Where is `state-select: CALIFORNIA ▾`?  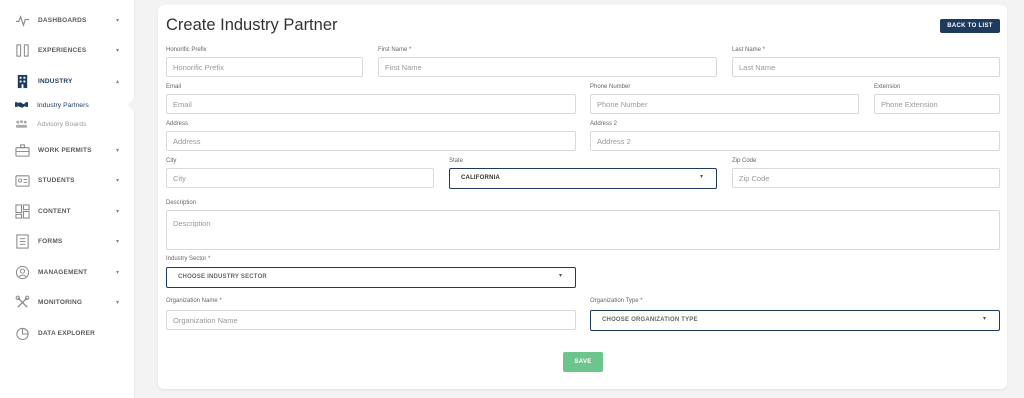
state-select: CALIFORNIA ▾ is located at coordinates (583, 178).